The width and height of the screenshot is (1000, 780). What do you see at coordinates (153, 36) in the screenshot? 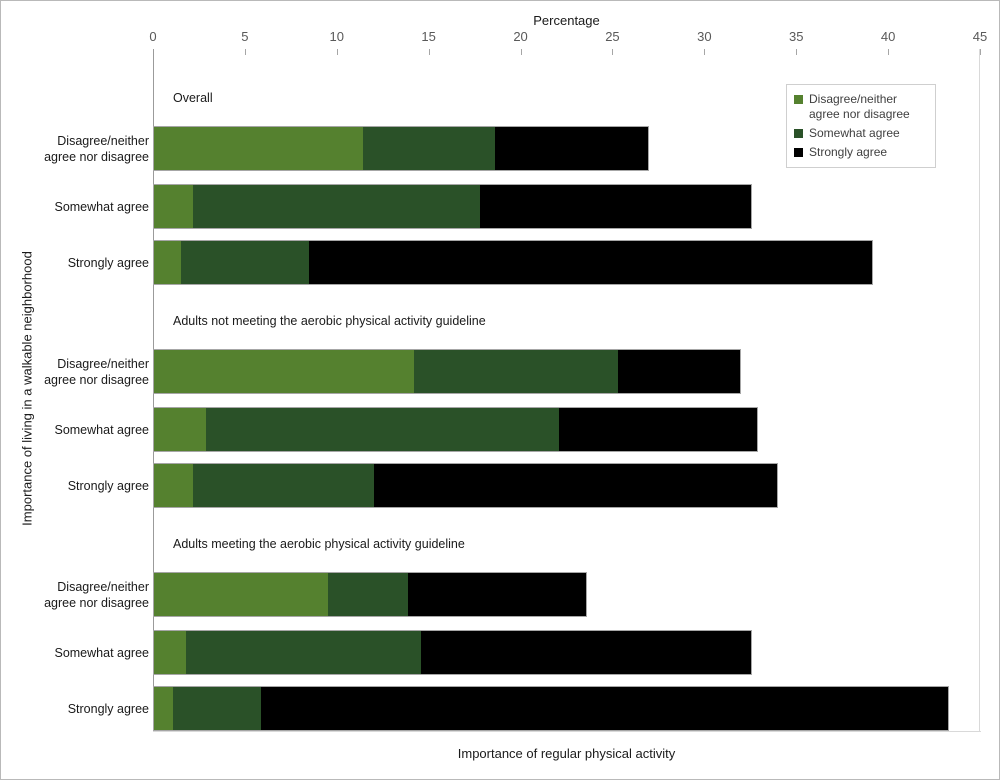
I see `x-tick-label: 0` at bounding box center [153, 36].